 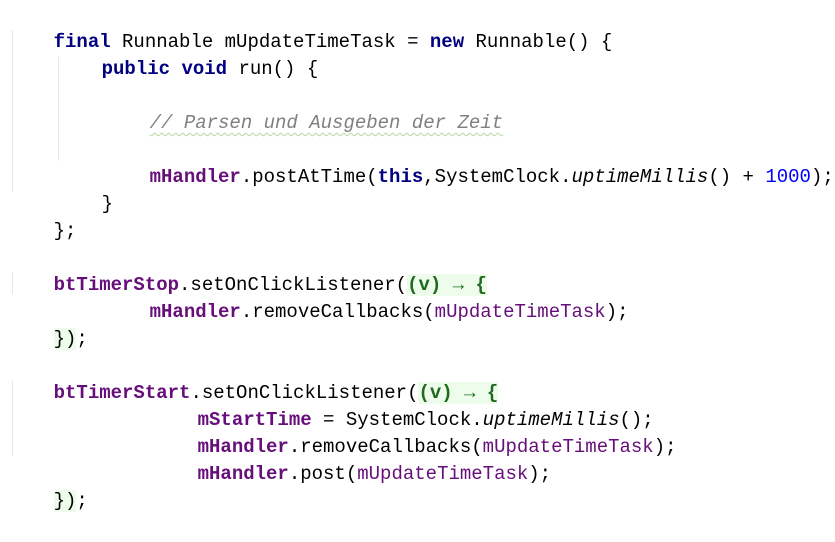 What do you see at coordinates (48, 324) in the screenshot?
I see `code-line-9: });` at bounding box center [48, 324].